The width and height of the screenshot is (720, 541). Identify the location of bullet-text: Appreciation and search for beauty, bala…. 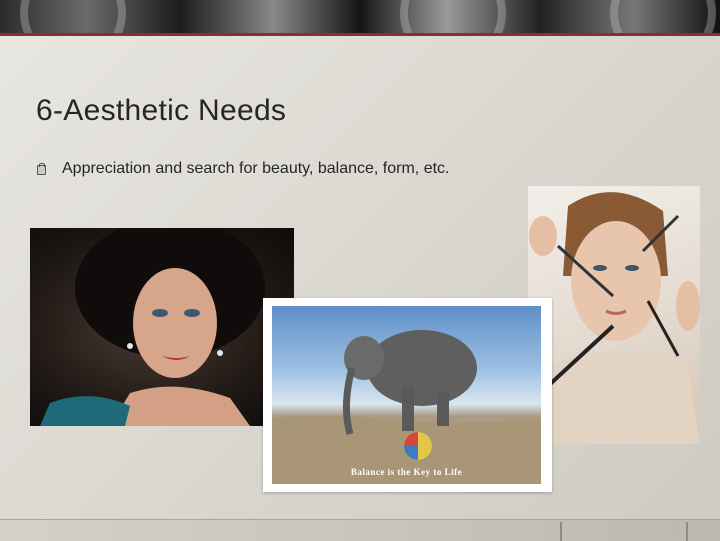
(256, 168).